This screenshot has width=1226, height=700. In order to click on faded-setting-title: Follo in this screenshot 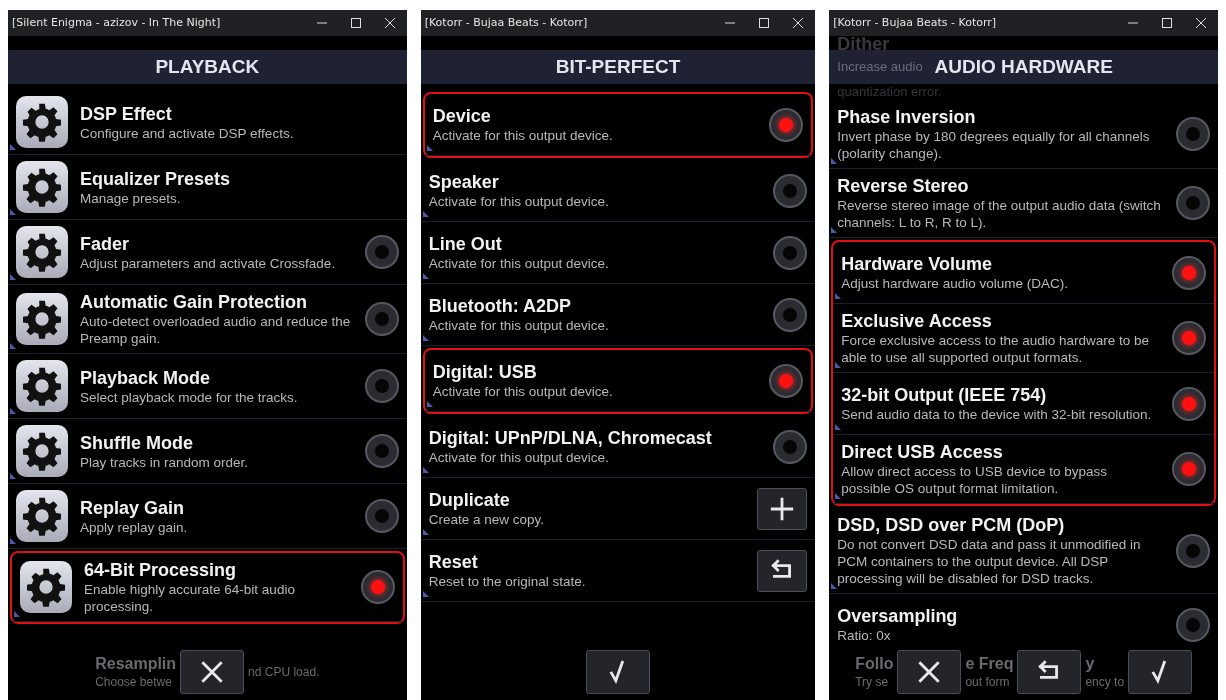, I will do `click(874, 663)`.